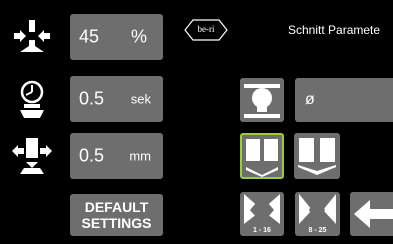 The width and height of the screenshot is (393, 244). I want to click on time-unit: sek, so click(140, 99).